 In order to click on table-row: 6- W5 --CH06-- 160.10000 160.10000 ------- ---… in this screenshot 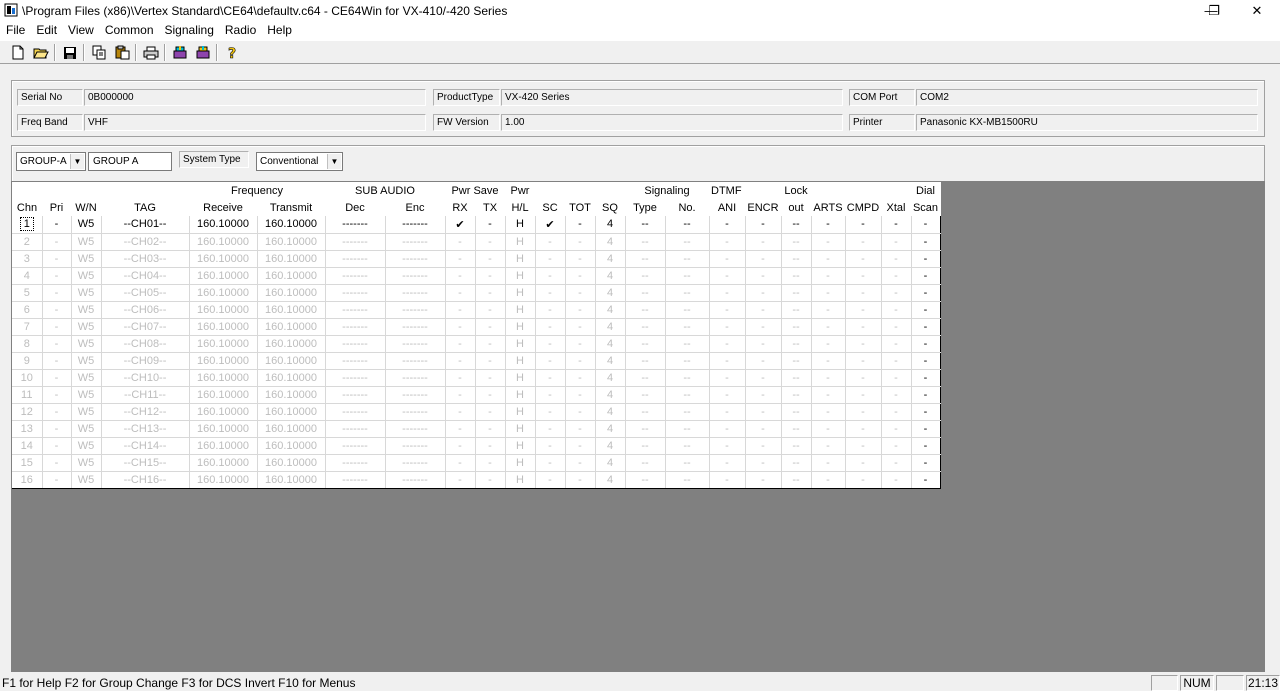, I will do `click(476, 310)`.